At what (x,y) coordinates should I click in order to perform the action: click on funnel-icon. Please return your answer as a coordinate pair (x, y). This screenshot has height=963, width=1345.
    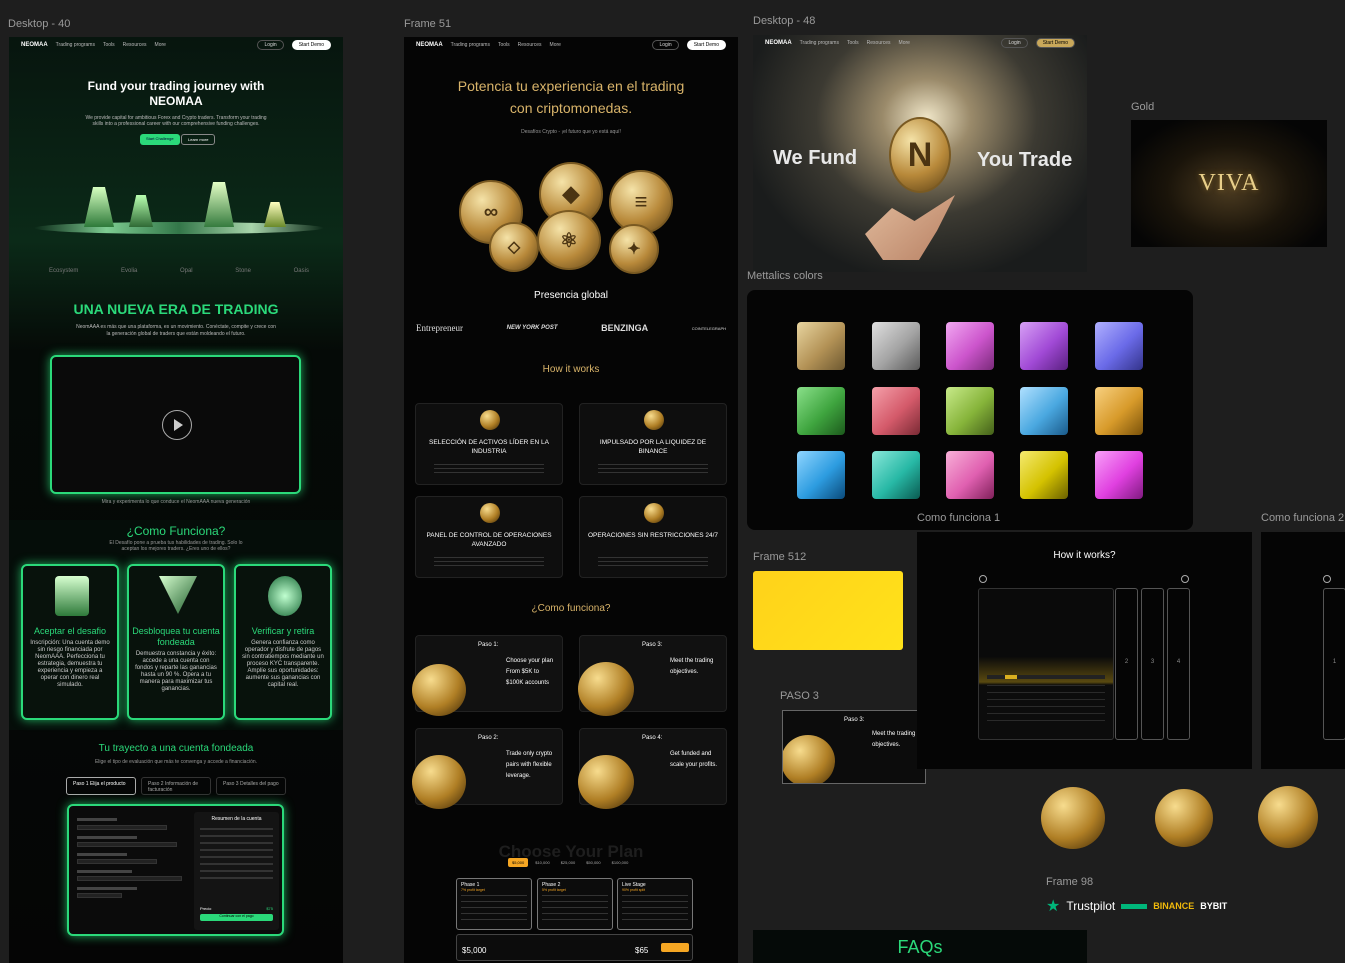
    Looking at the image, I should click on (178, 595).